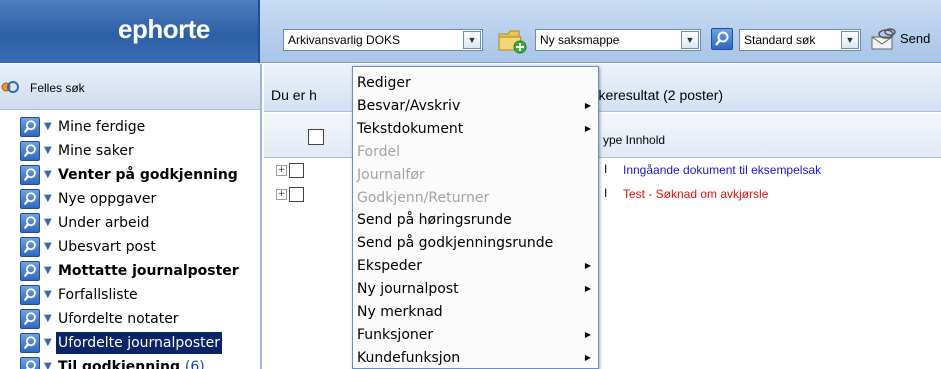 This screenshot has width=941, height=369. I want to click on breadcrumb-left: Du er h, so click(294, 95).